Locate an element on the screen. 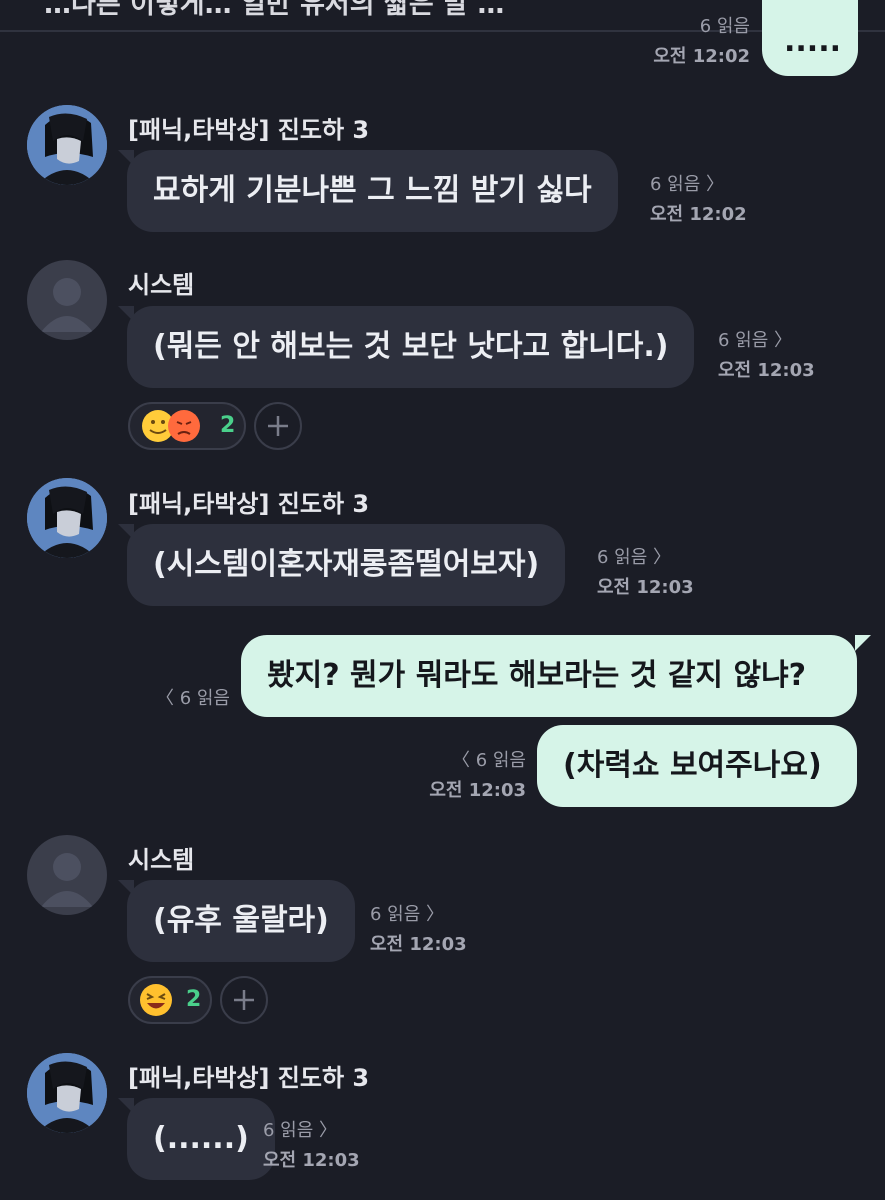  message-bubble-outgoing: (차력쇼 보여주나요) is located at coordinates (697, 766).